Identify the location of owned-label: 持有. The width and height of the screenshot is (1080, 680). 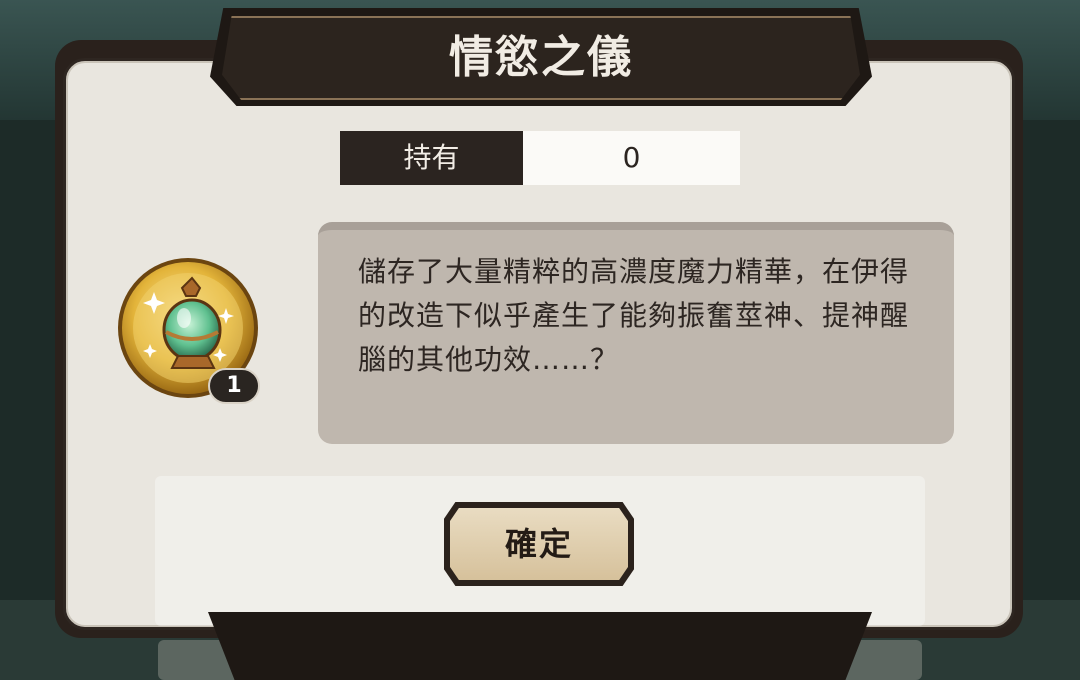
(431, 158).